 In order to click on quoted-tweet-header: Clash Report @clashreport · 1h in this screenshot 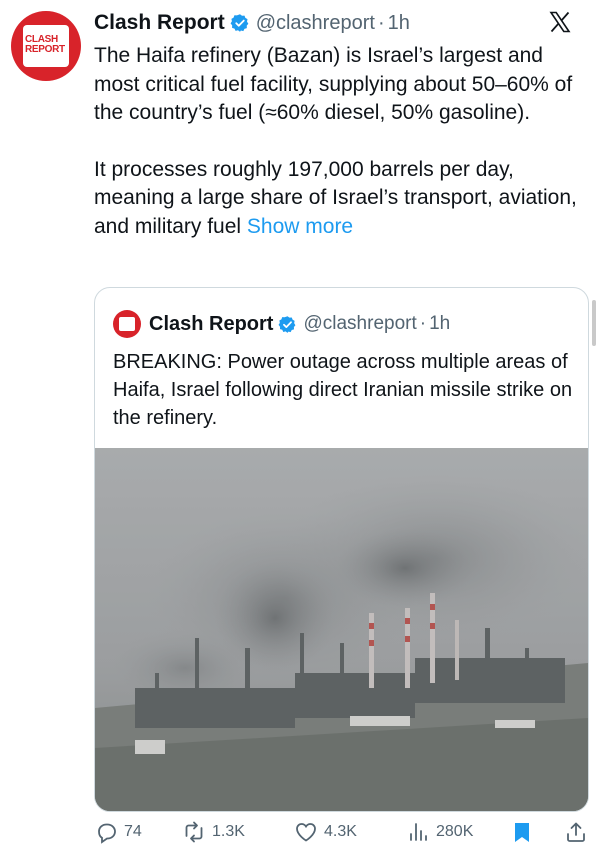, I will do `click(281, 324)`.